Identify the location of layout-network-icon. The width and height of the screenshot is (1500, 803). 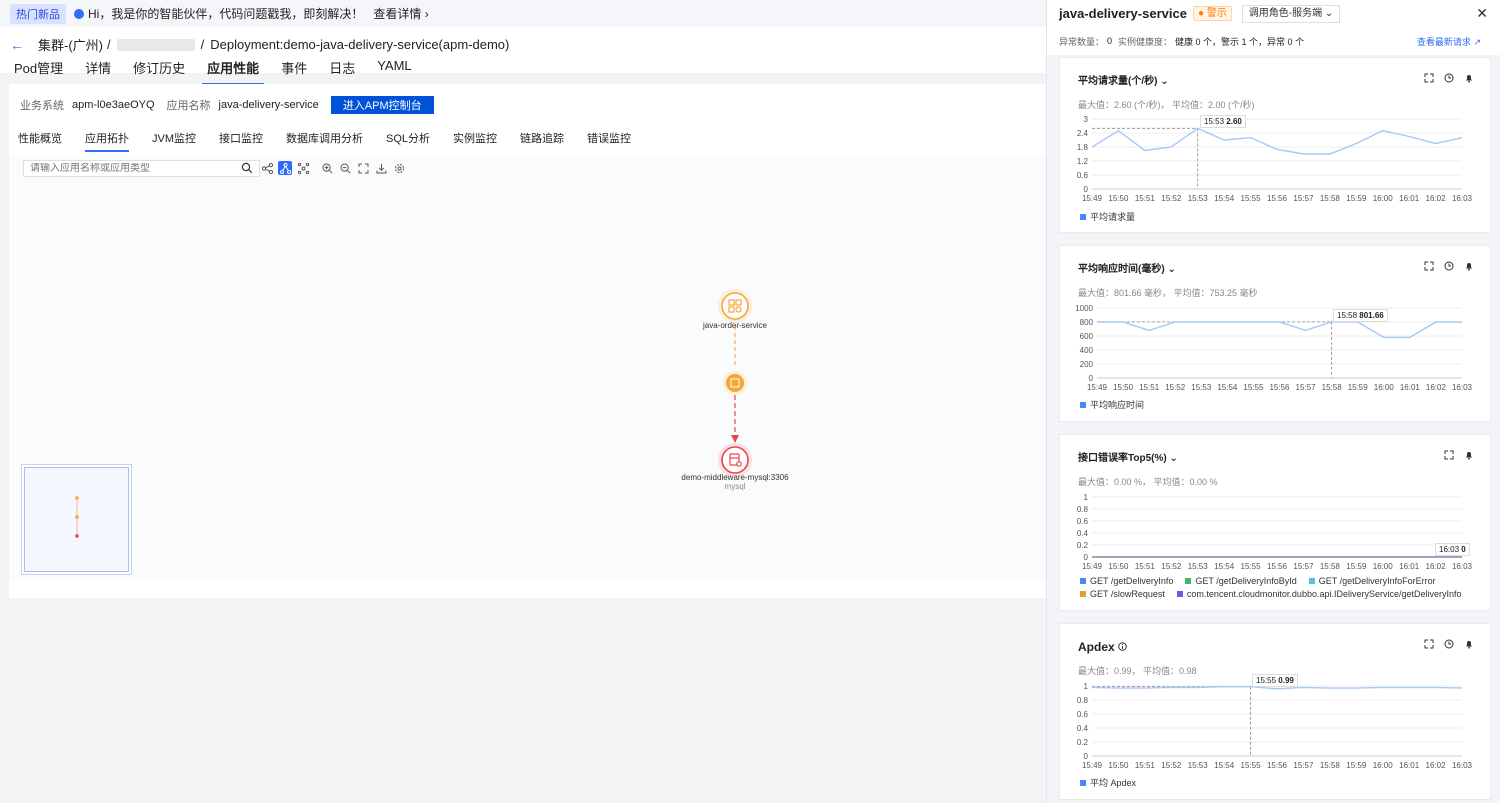
(267, 168).